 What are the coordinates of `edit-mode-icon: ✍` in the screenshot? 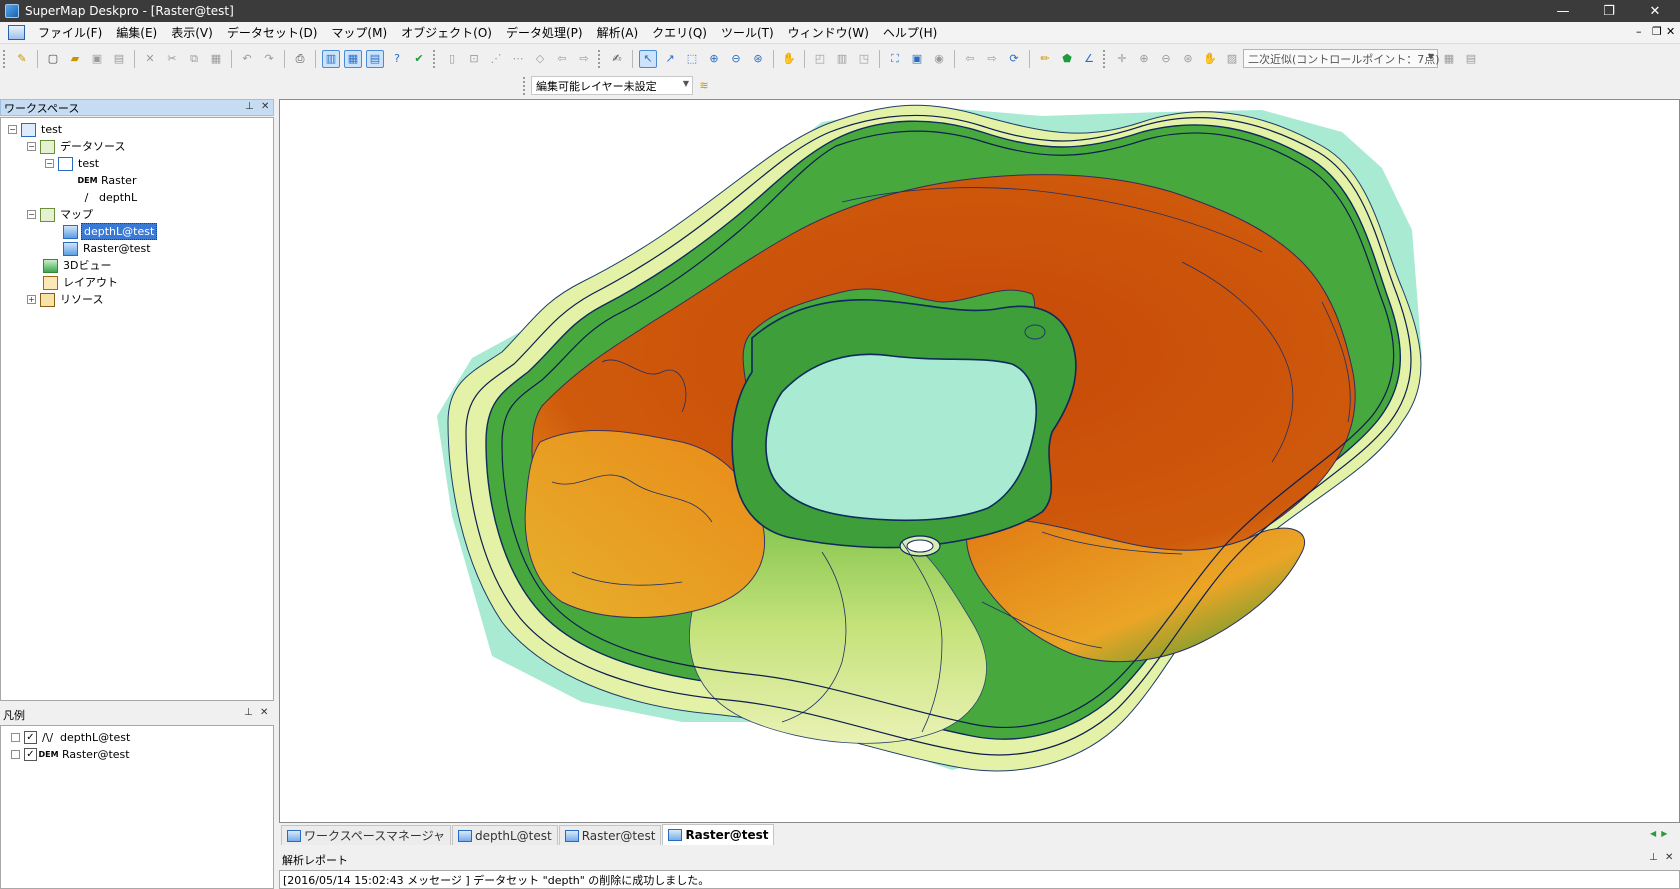 It's located at (617, 59).